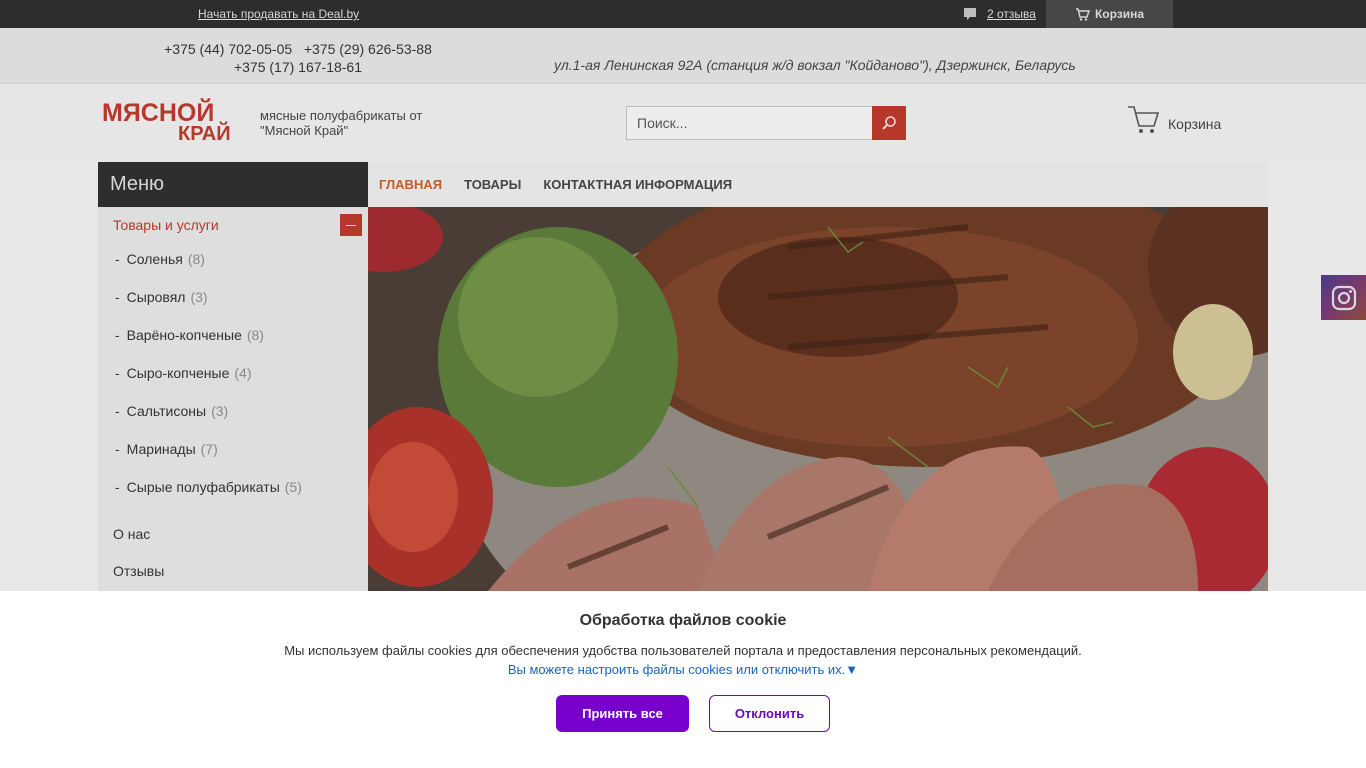 The height and width of the screenshot is (768, 1366). I want to click on top-cart-label: Корзина, so click(1119, 14).